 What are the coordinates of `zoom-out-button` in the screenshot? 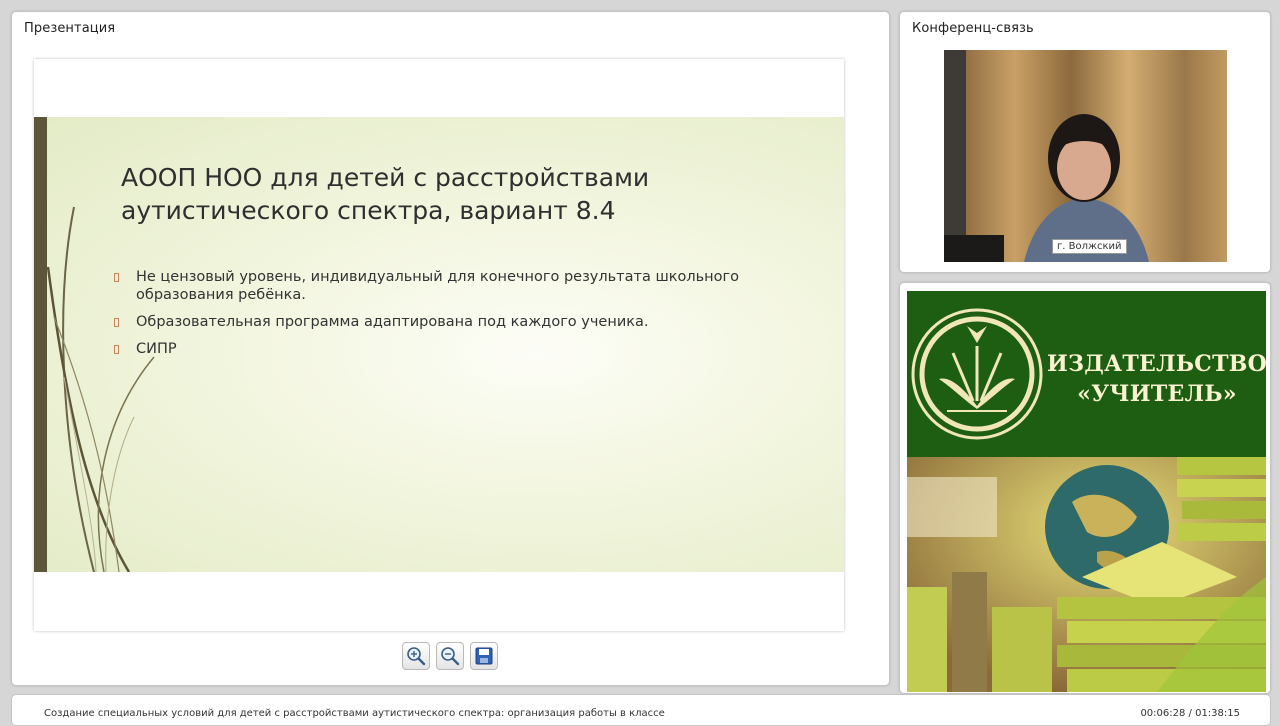 It's located at (450, 656).